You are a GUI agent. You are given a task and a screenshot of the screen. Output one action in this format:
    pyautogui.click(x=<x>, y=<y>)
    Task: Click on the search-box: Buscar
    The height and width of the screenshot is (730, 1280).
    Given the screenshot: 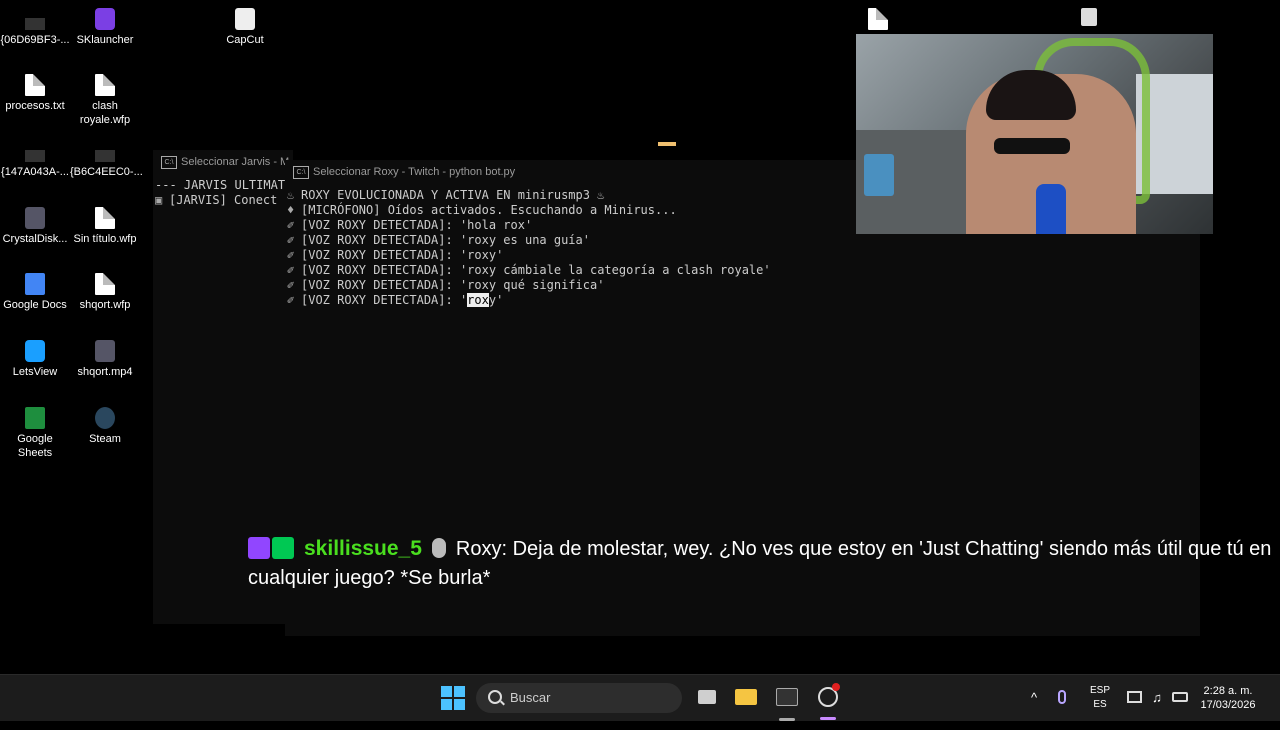 What is the action you would take?
    pyautogui.click(x=579, y=698)
    